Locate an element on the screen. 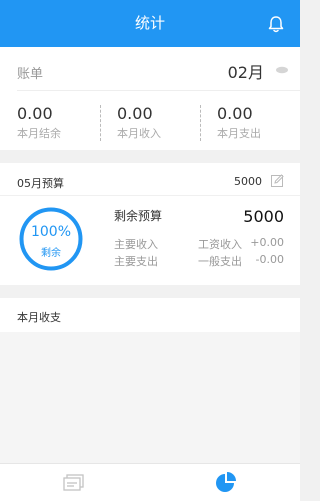 This screenshot has height=501, width=320. page-title: 统计 is located at coordinates (149, 23).